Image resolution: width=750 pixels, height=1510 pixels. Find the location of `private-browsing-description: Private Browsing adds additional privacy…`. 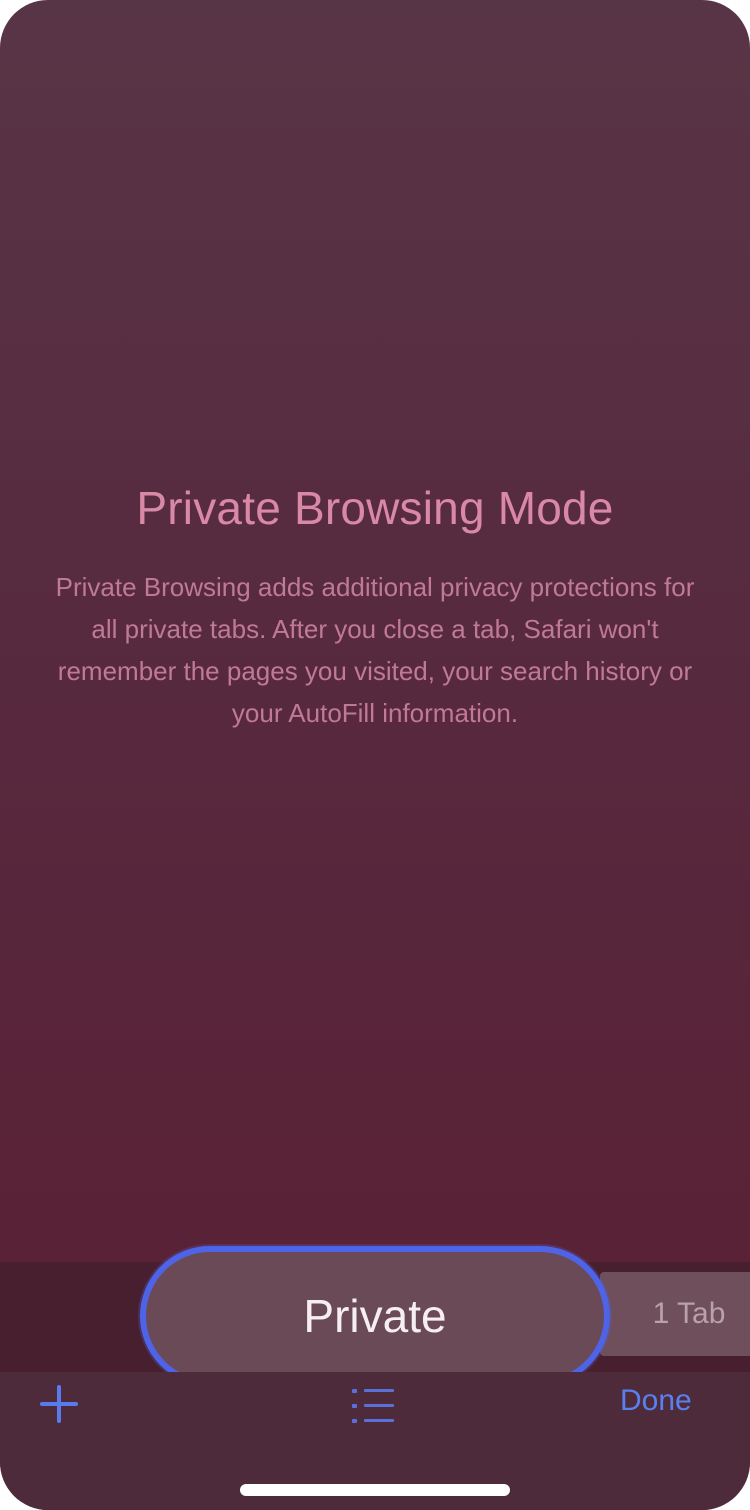

private-browsing-description: Private Browsing adds additional privacy… is located at coordinates (375, 650).